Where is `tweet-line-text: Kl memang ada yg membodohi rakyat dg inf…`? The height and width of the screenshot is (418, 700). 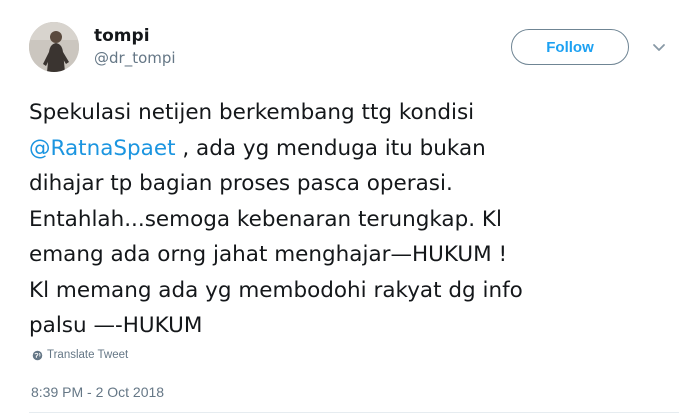 tweet-line-text: Kl memang ada yg membodohi rakyat dg inf… is located at coordinates (276, 290).